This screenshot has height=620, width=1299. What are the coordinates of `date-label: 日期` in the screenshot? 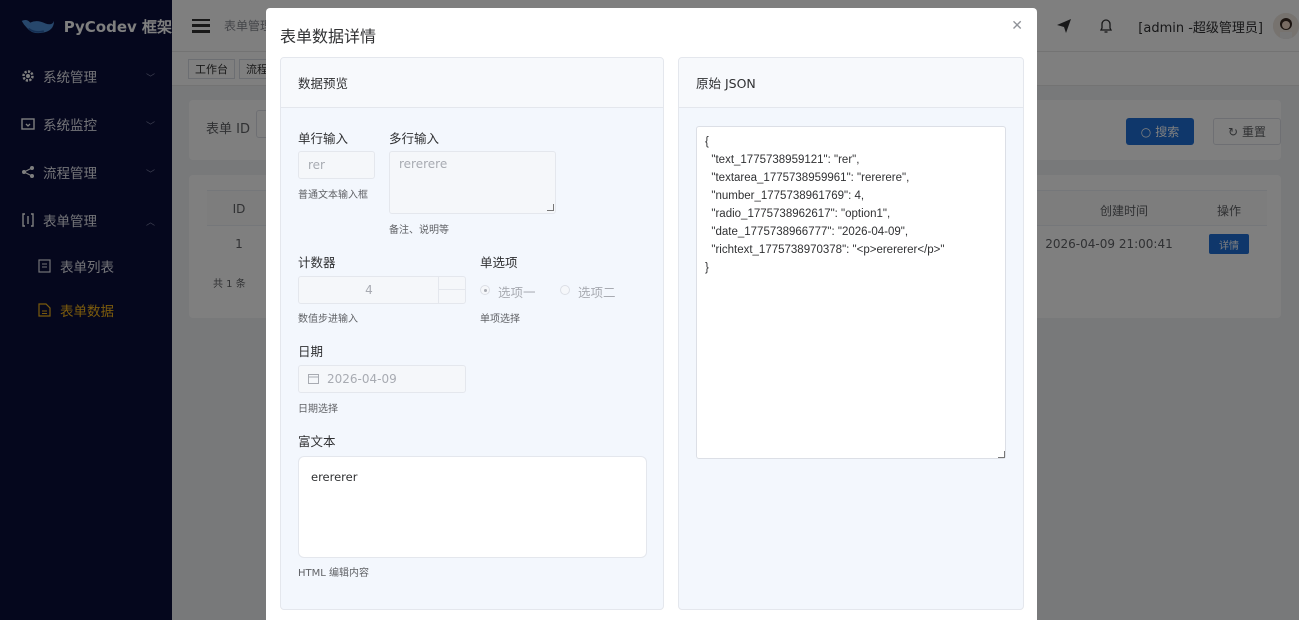 It's located at (311, 351).